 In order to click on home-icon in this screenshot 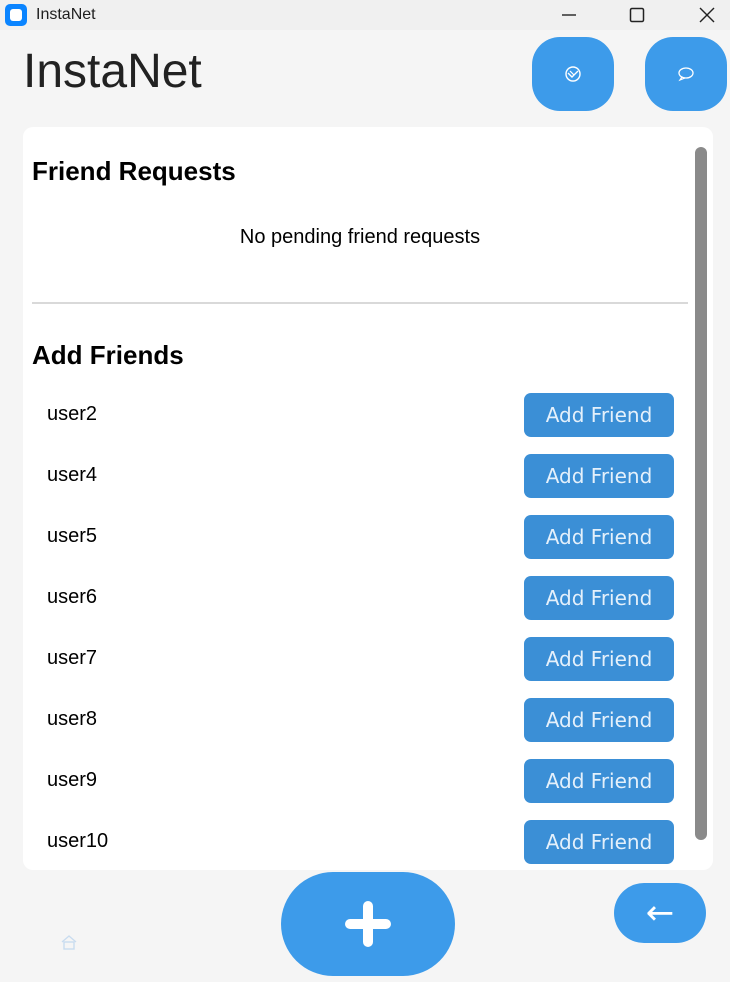, I will do `click(69, 942)`.